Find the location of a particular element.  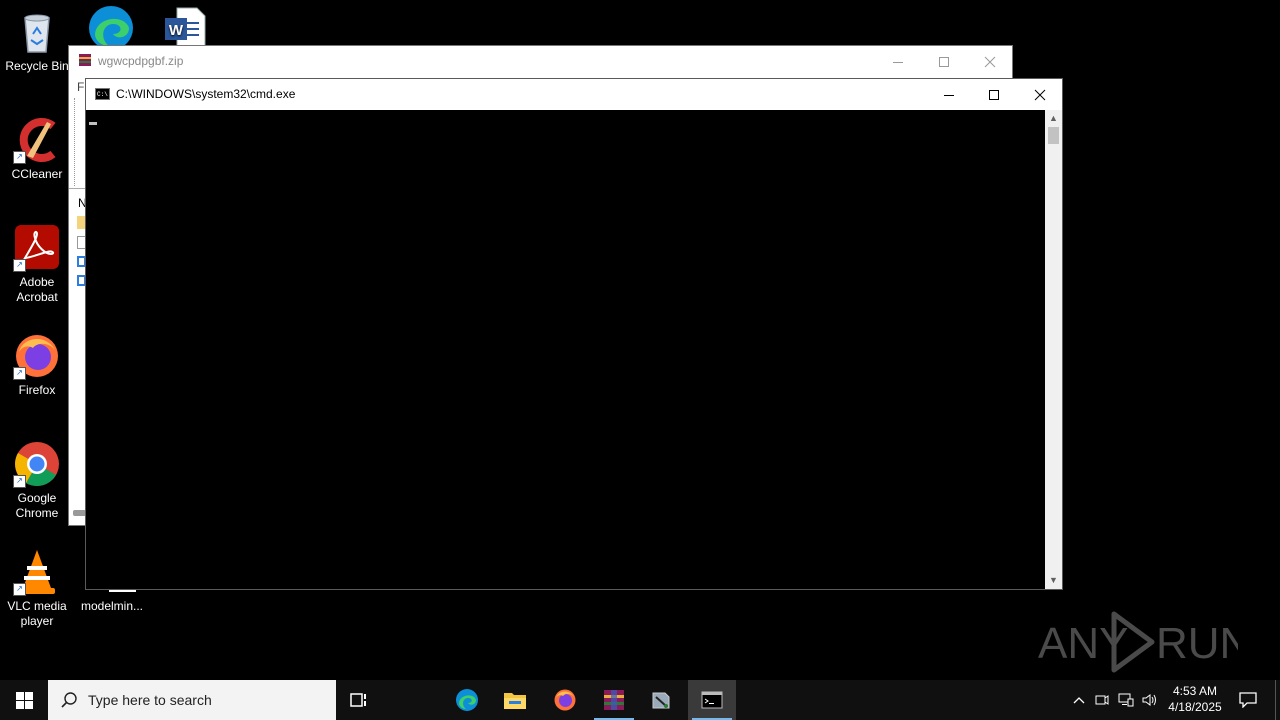

edge-icon is located at coordinates (467, 700).